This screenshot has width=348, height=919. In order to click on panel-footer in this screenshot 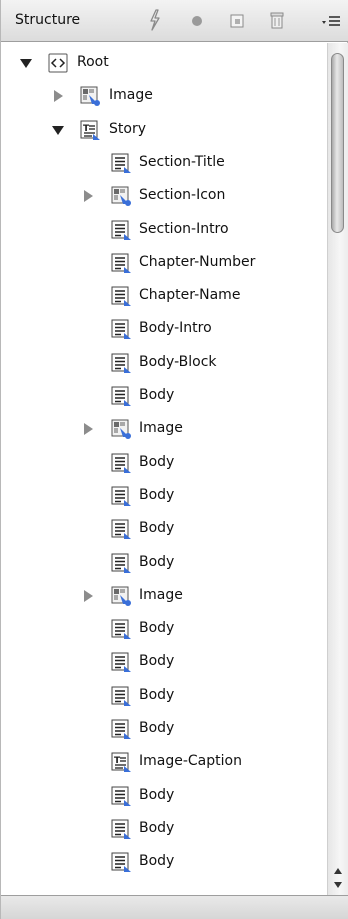, I will do `click(174, 907)`.